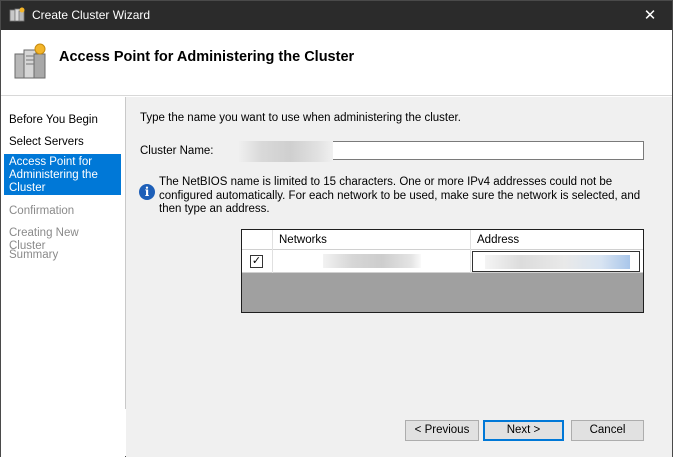 This screenshot has width=673, height=457. I want to click on redacted-network, so click(372, 261).